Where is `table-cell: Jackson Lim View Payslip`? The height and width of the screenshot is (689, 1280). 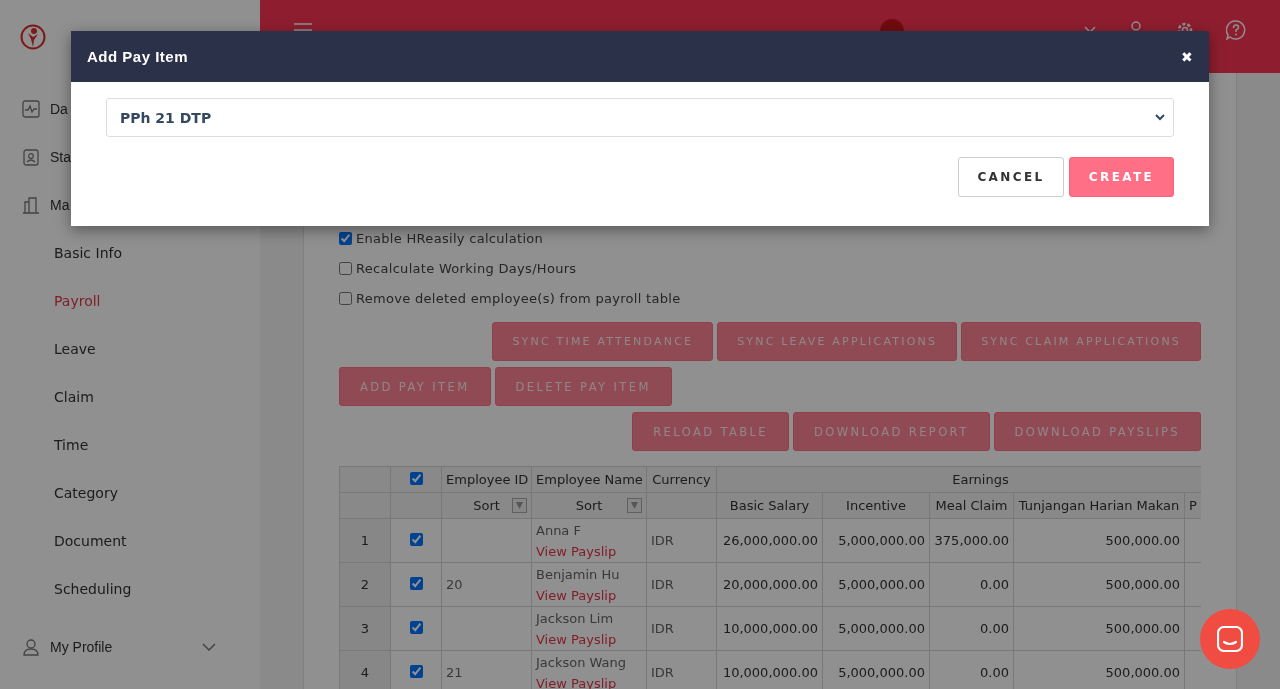
table-cell: Jackson Lim View Payslip is located at coordinates (589, 628).